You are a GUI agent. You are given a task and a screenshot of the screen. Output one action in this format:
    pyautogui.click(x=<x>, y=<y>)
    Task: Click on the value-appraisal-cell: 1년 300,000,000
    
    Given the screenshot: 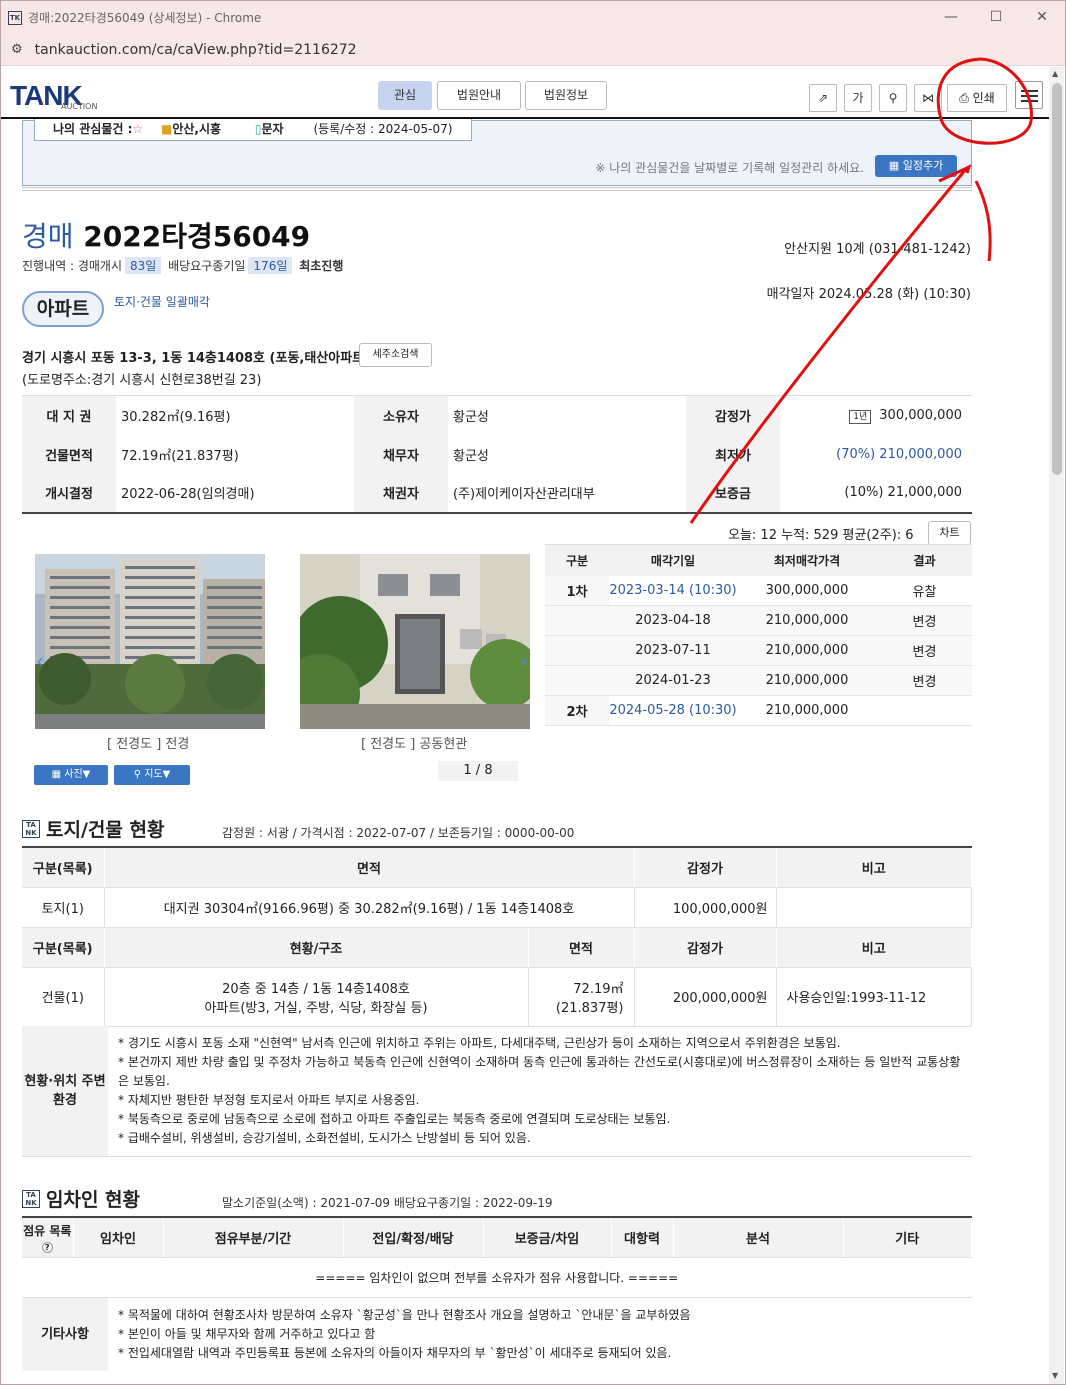 What is the action you would take?
    pyautogui.click(x=876, y=415)
    